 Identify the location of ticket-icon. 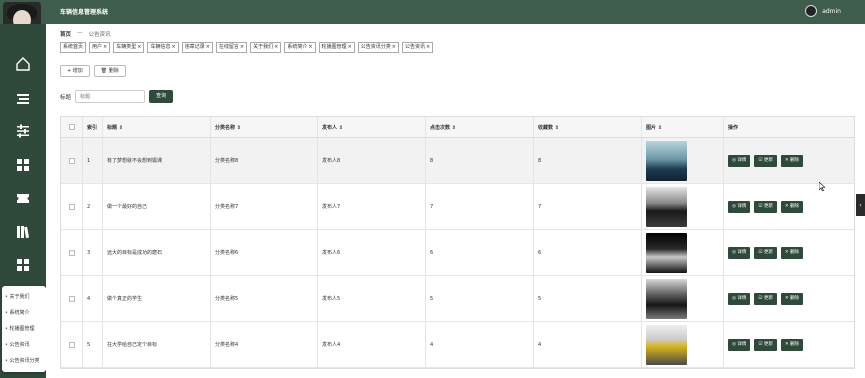
(23, 198).